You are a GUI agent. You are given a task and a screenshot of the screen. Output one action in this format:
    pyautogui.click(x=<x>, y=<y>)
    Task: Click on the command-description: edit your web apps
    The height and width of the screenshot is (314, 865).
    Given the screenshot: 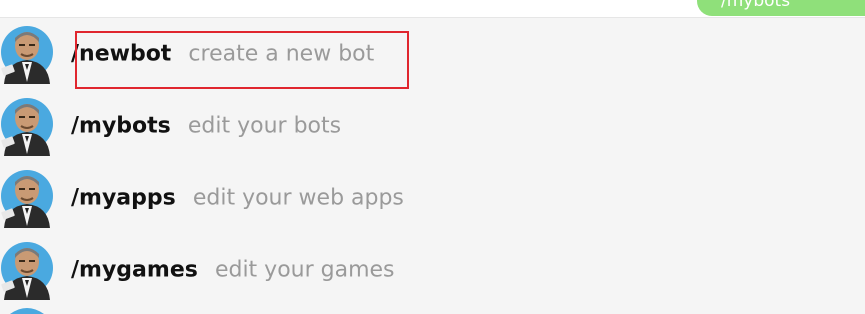 What is the action you would take?
    pyautogui.click(x=298, y=198)
    